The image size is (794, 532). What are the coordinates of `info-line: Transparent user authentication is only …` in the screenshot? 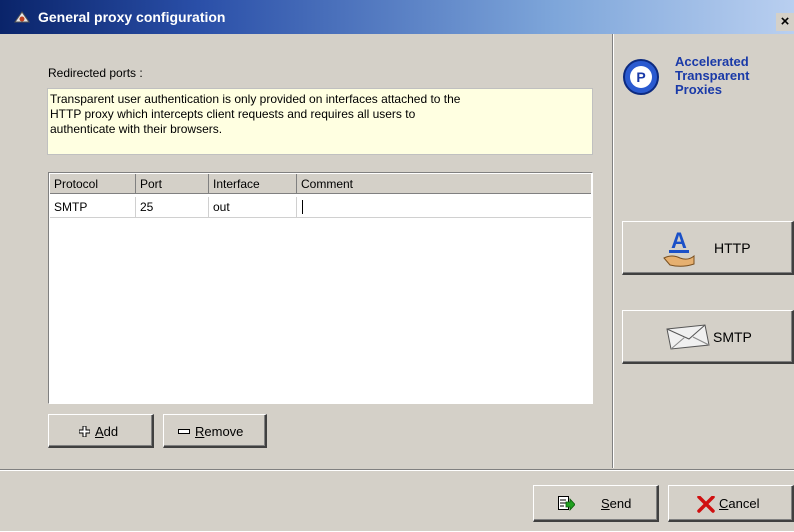 It's located at (255, 99).